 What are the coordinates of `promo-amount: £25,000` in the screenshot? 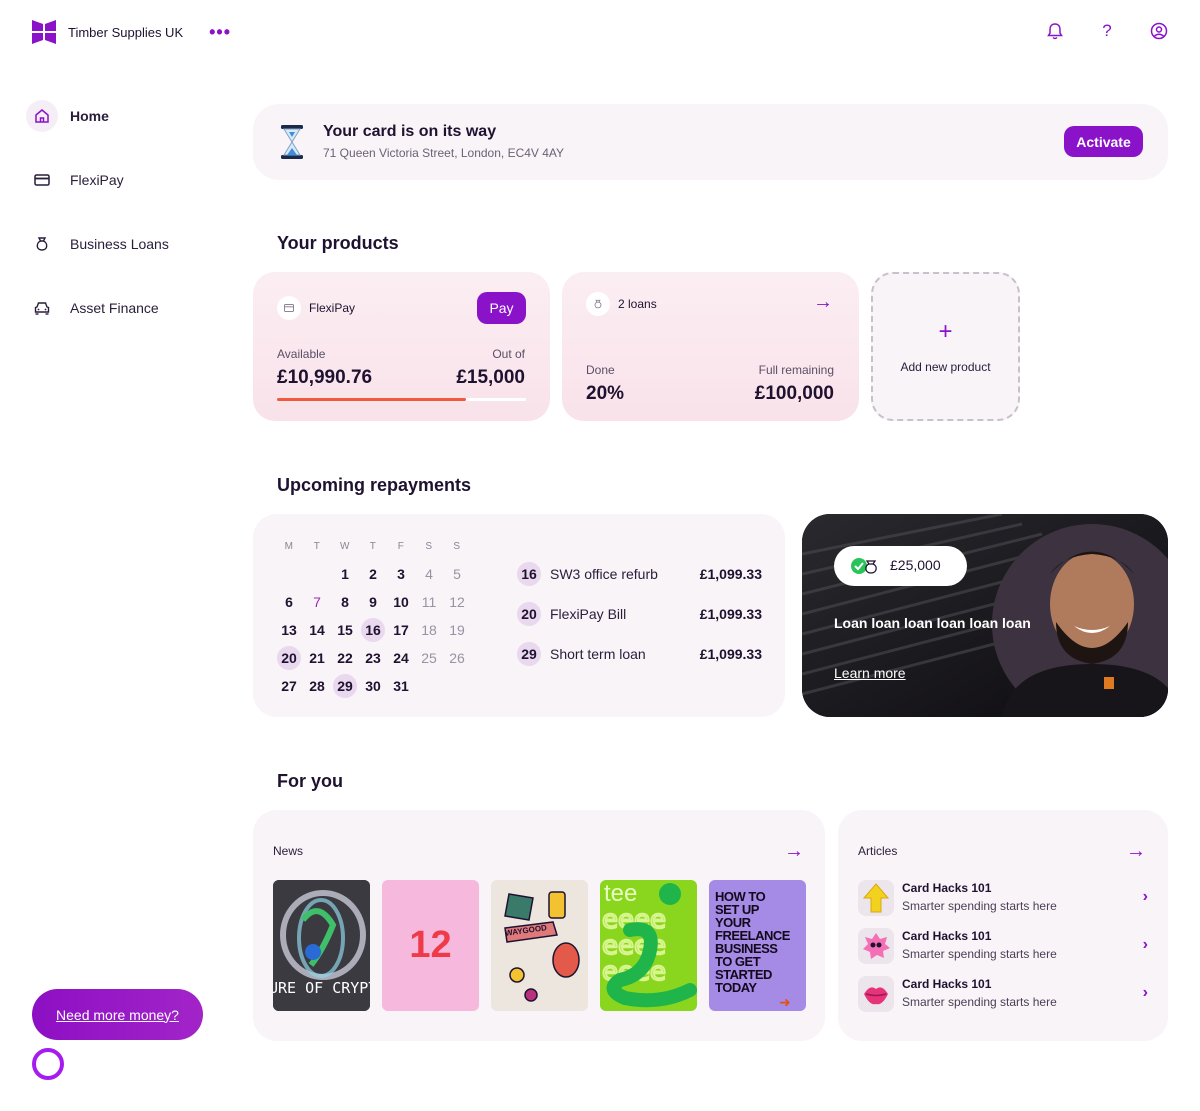 It's located at (915, 565).